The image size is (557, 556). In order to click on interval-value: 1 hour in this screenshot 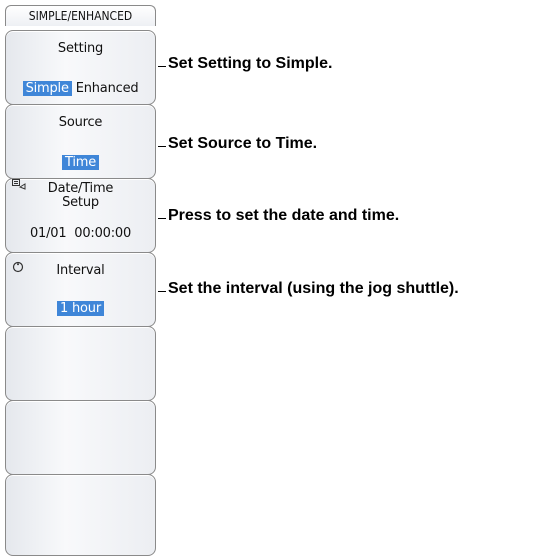, I will do `click(80, 308)`.